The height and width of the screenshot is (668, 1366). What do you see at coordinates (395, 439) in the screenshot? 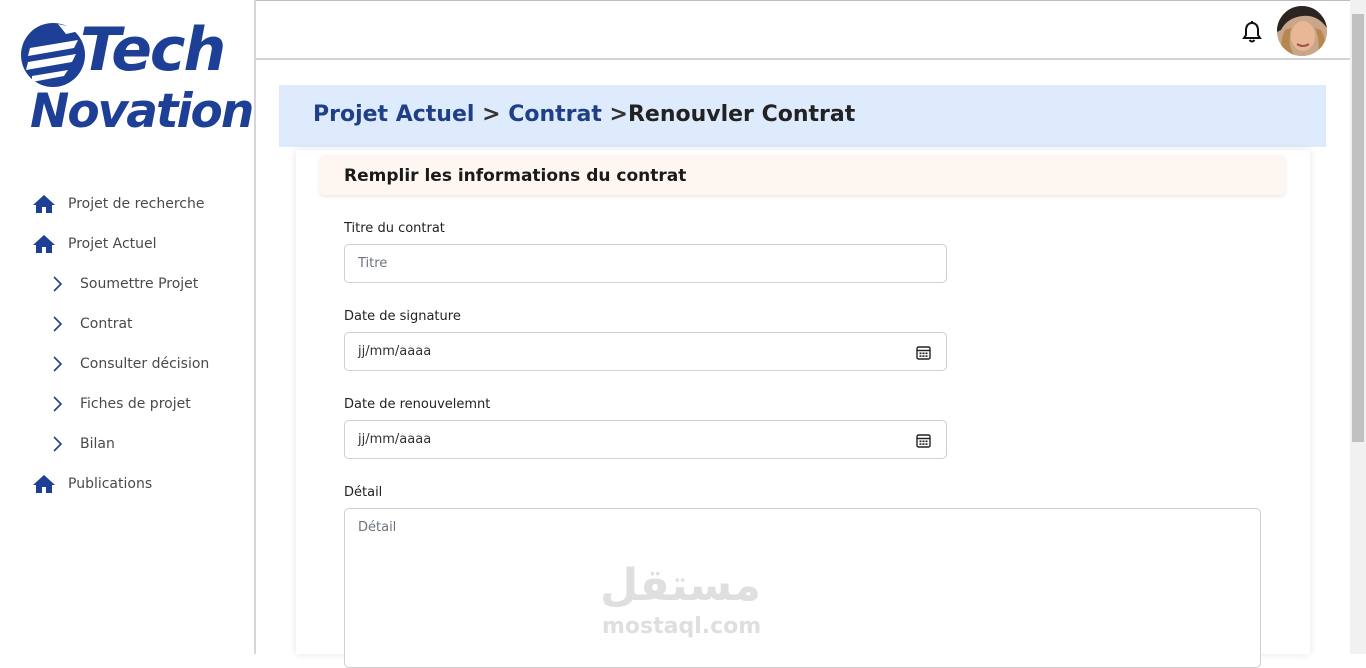
I see `renewal-date-placeholder: jj/mm/aaaa` at bounding box center [395, 439].